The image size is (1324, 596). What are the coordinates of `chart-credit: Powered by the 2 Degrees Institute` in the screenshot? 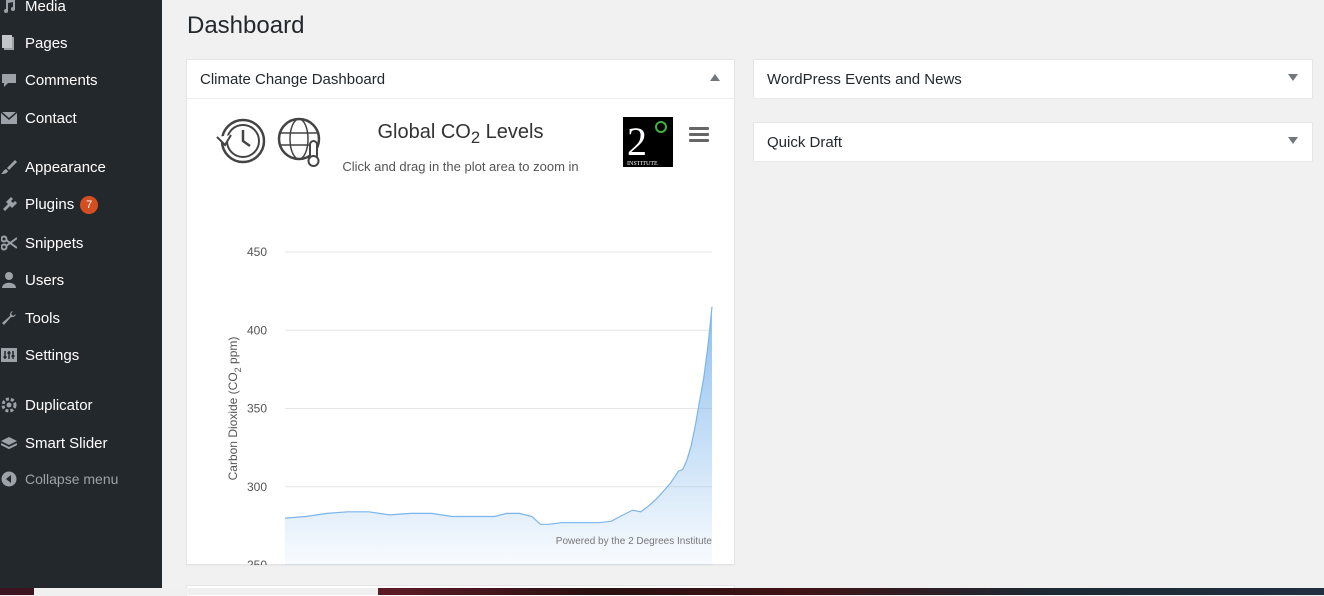 It's located at (634, 541).